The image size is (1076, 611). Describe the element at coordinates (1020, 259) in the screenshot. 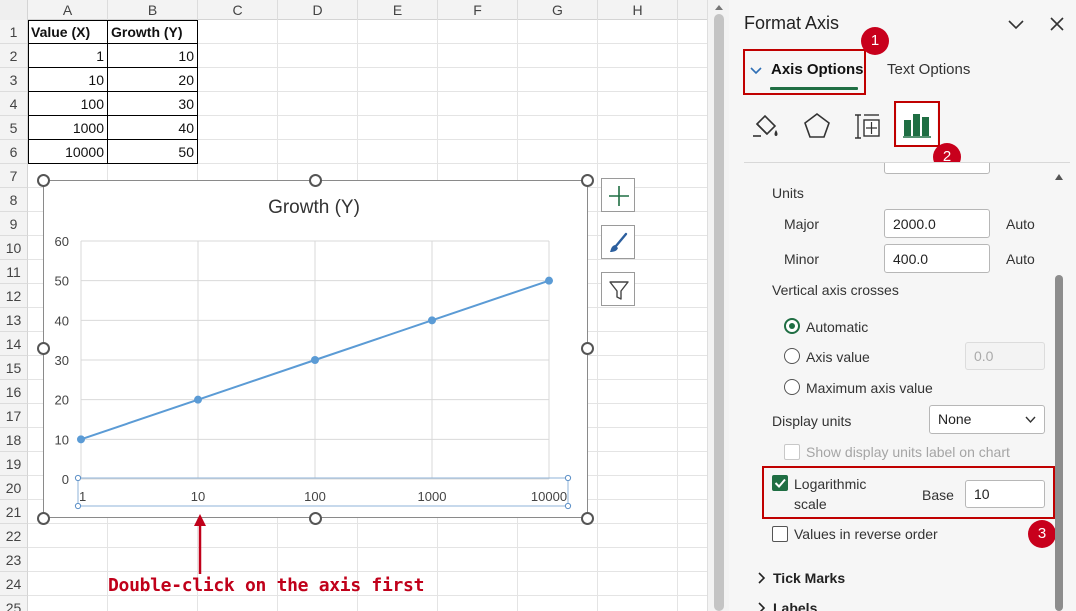

I see `minor-auto-label: Auto` at that location.